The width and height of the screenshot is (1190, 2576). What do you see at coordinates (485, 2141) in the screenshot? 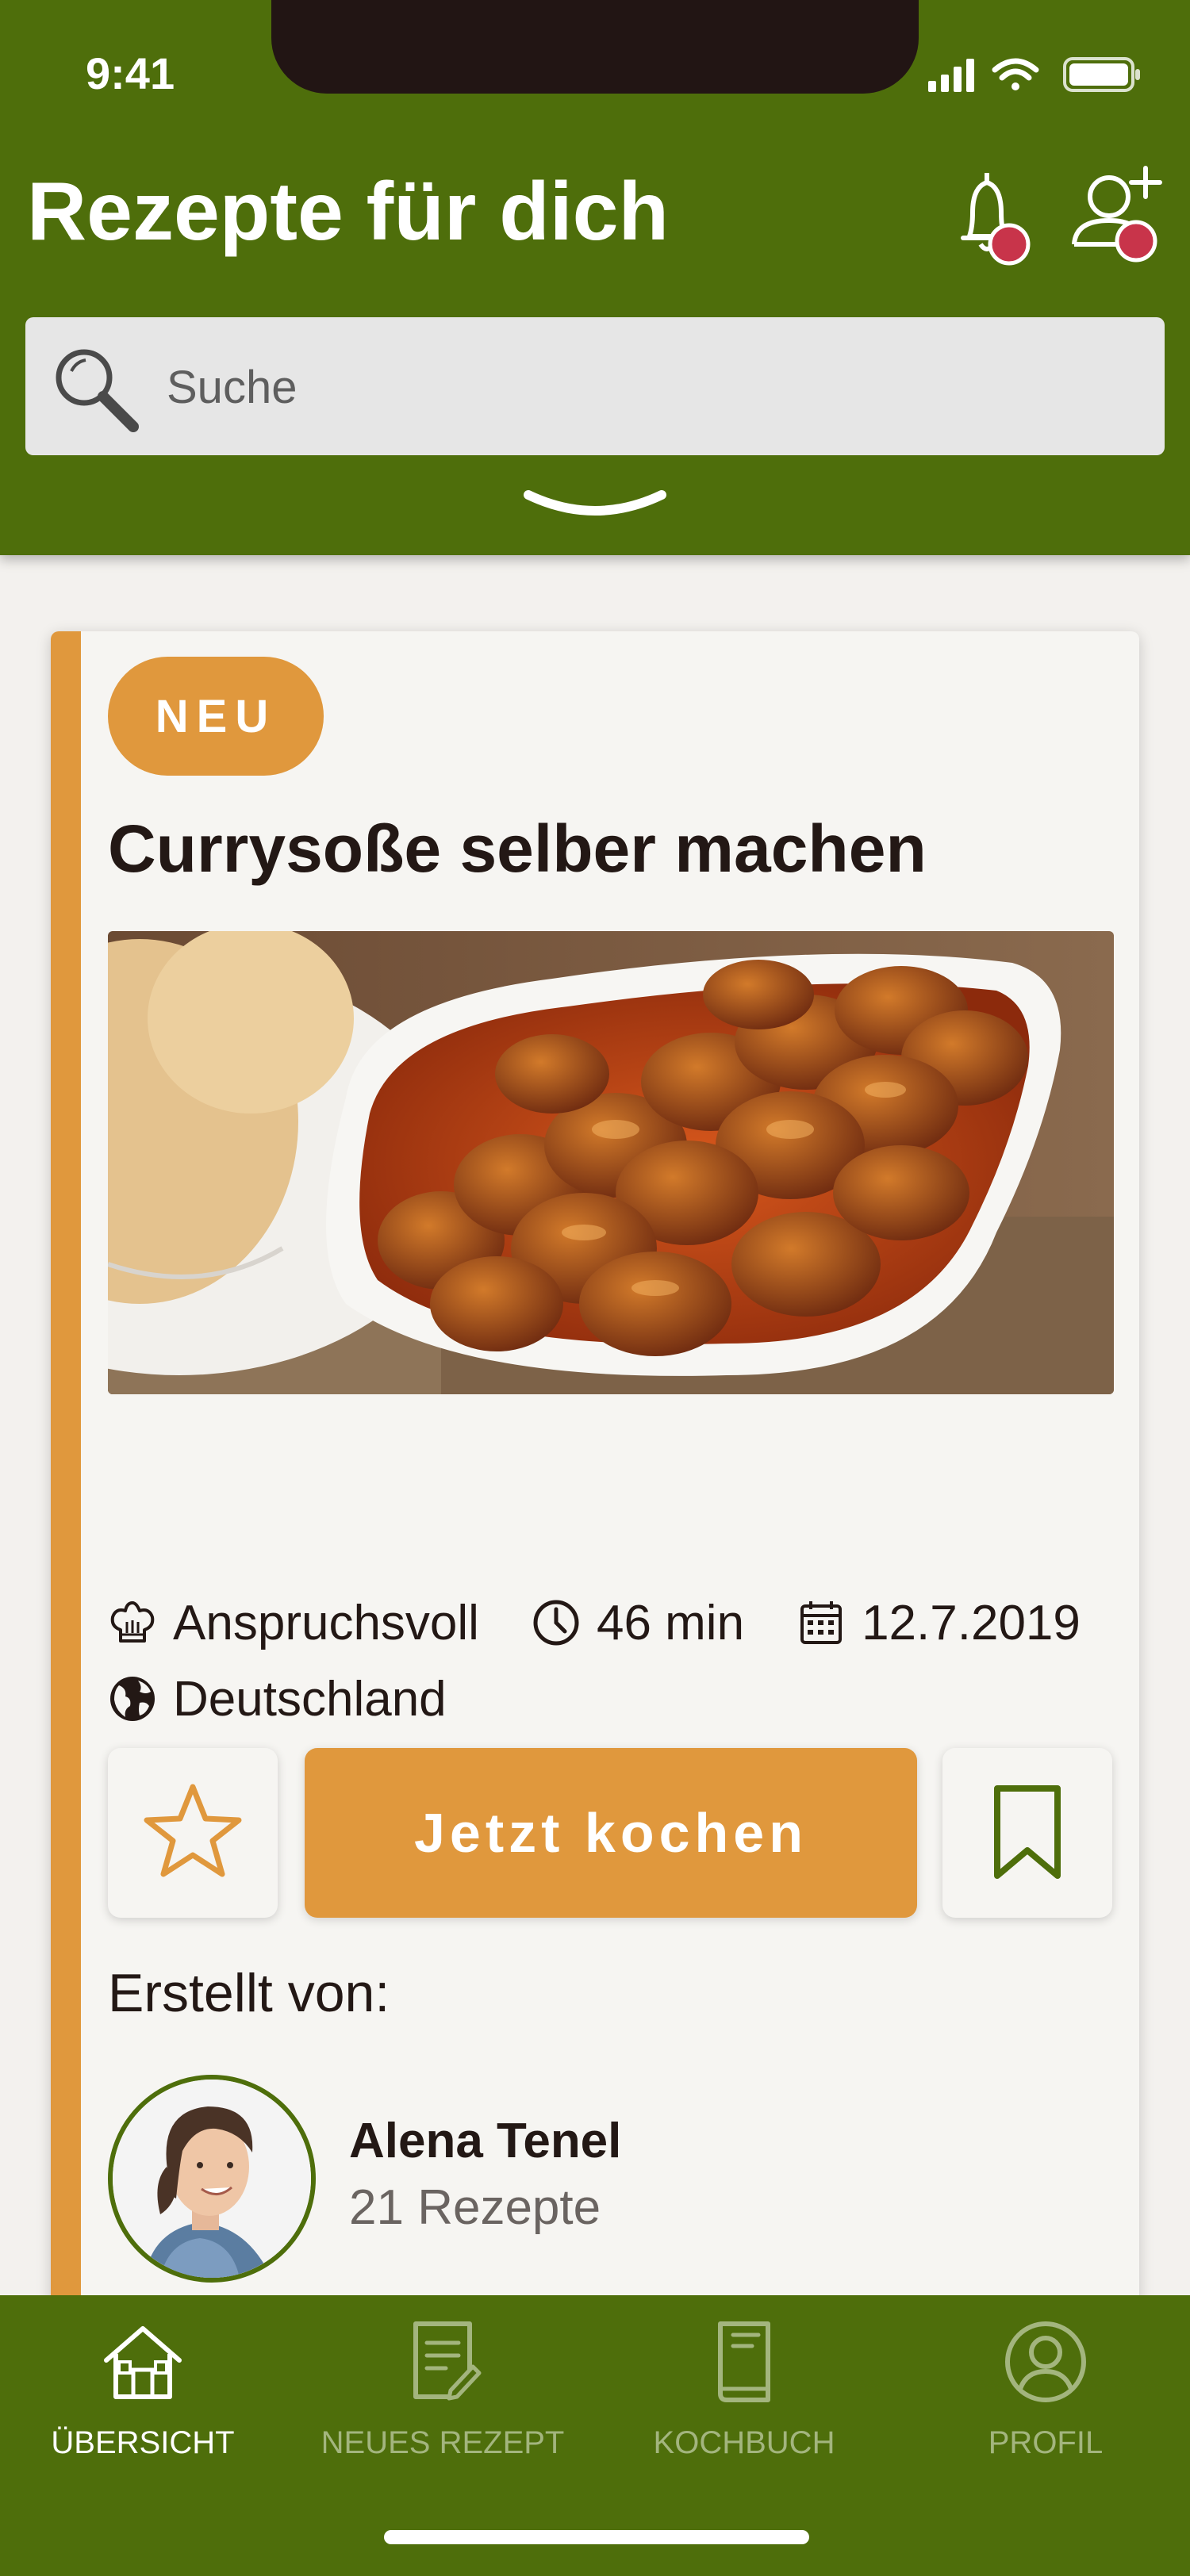
I see `creator-name: Alena Tenel` at bounding box center [485, 2141].